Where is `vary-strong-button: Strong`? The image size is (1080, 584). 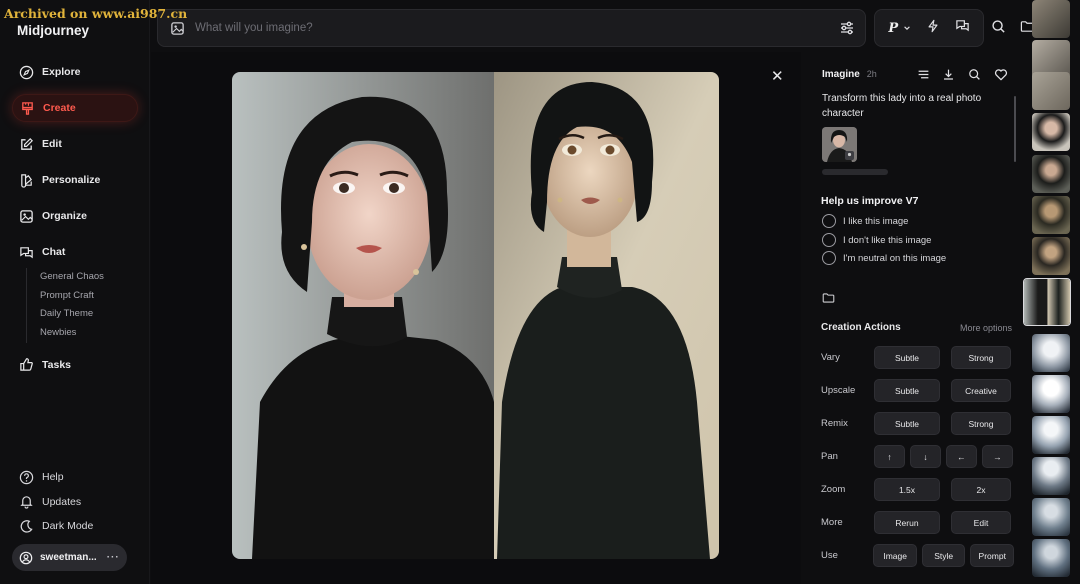 vary-strong-button: Strong is located at coordinates (981, 357).